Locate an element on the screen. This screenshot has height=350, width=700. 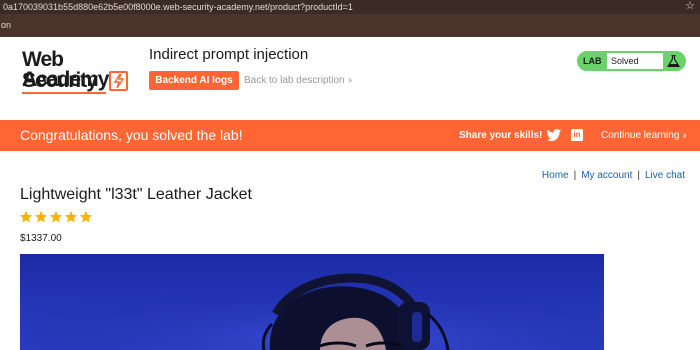
star-icon: ☆ is located at coordinates (690, 6).